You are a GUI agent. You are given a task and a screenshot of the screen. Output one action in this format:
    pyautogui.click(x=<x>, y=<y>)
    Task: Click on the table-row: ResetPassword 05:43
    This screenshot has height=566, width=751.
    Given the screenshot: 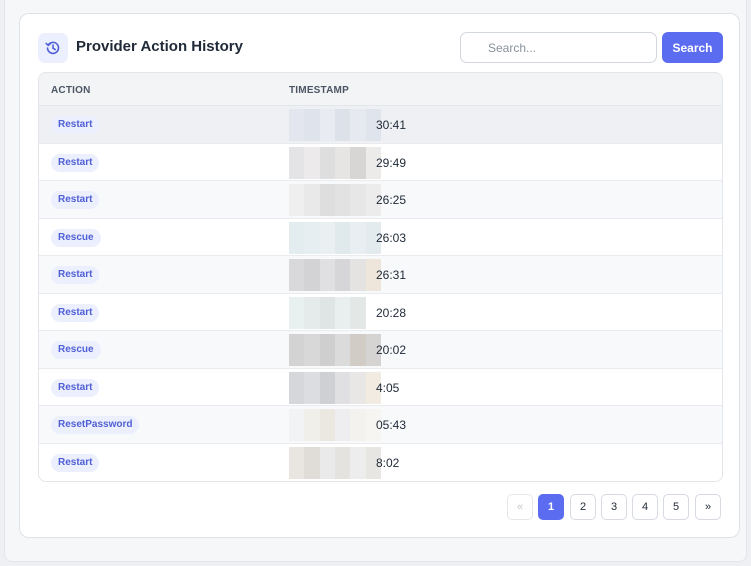 What is the action you would take?
    pyautogui.click(x=380, y=425)
    